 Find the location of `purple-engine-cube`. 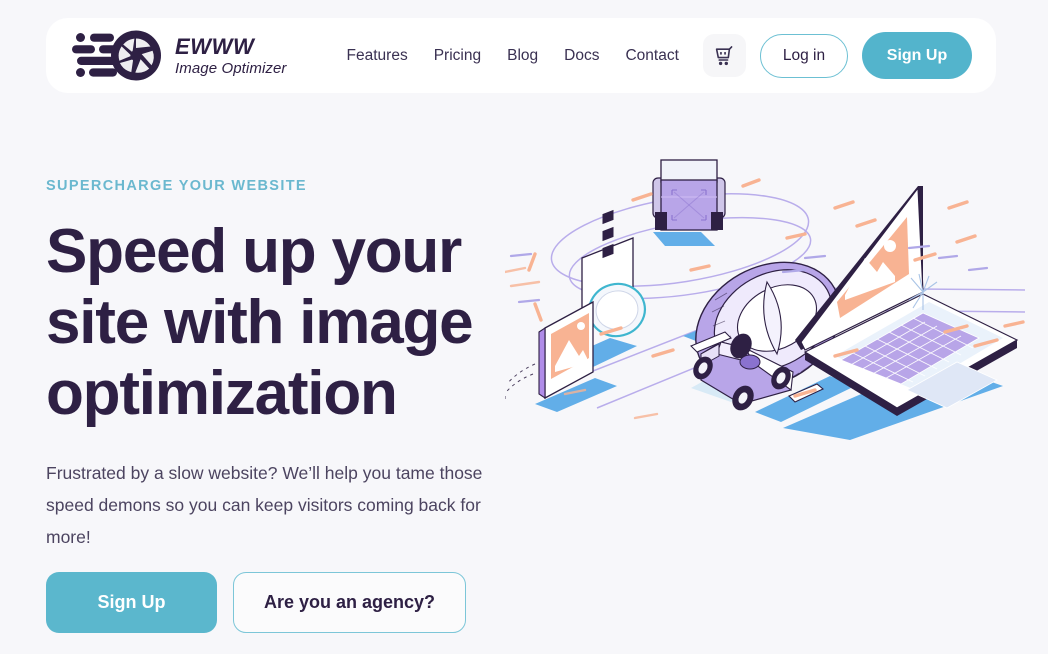

purple-engine-cube is located at coordinates (689, 202).